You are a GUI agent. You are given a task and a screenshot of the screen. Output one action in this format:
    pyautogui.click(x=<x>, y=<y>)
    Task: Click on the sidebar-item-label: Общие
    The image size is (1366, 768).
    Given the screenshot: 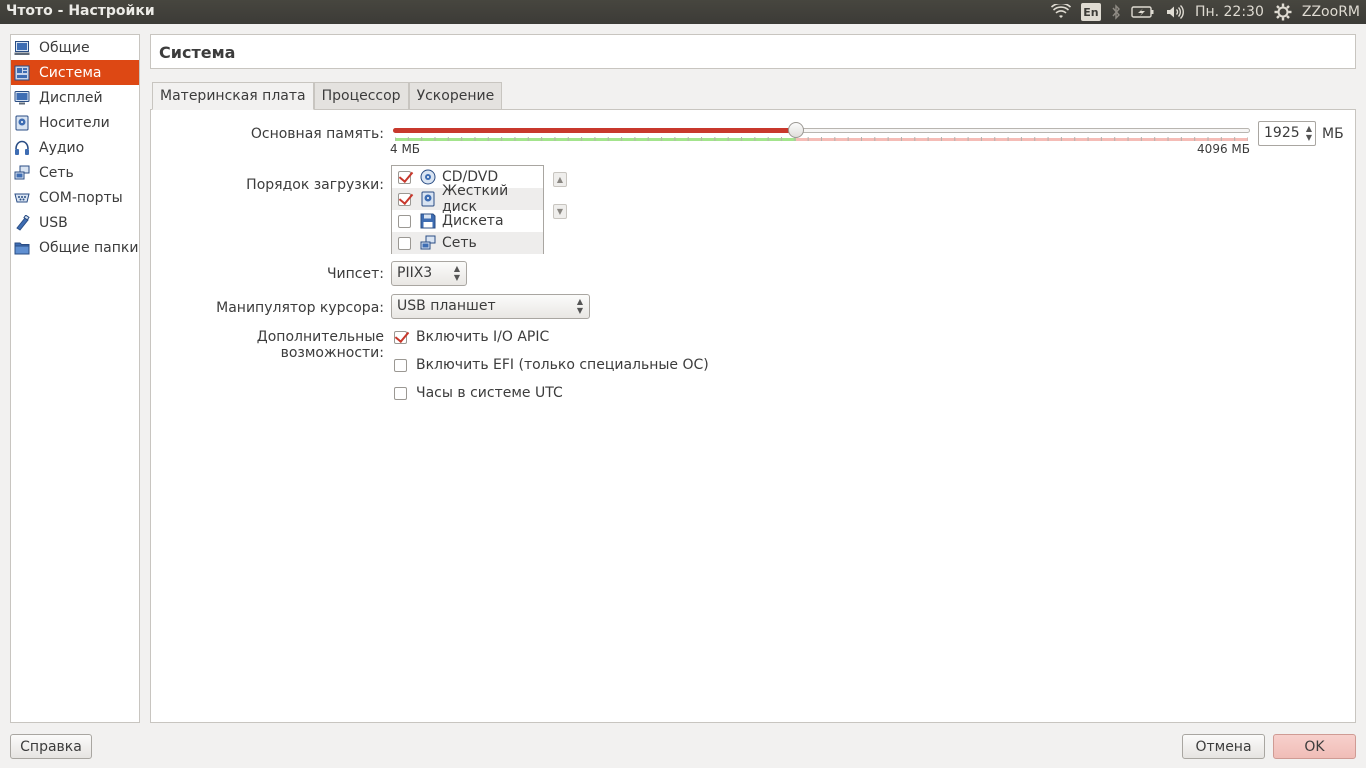 What is the action you would take?
    pyautogui.click(x=64, y=47)
    